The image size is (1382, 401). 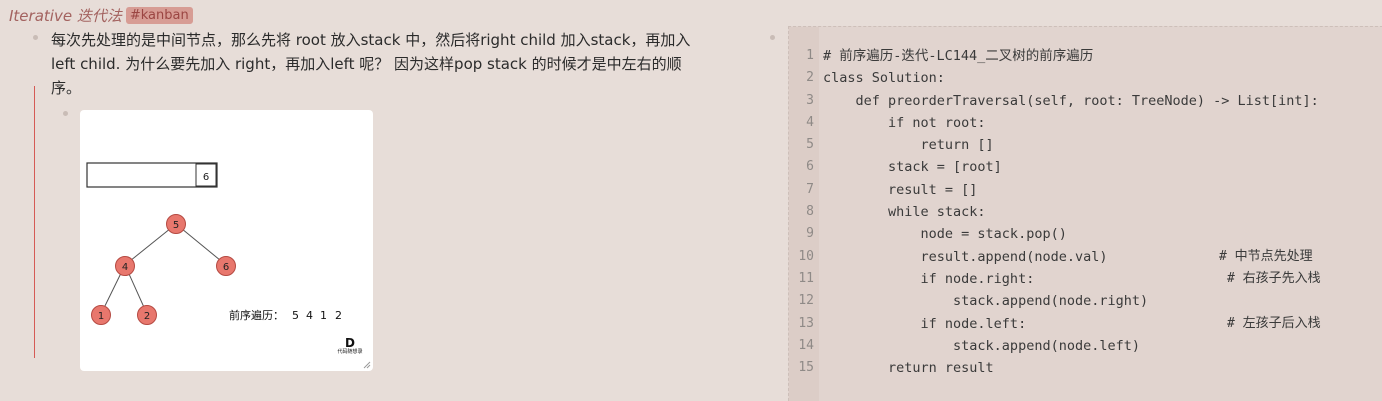 What do you see at coordinates (810, 100) in the screenshot?
I see `line-number: 3` at bounding box center [810, 100].